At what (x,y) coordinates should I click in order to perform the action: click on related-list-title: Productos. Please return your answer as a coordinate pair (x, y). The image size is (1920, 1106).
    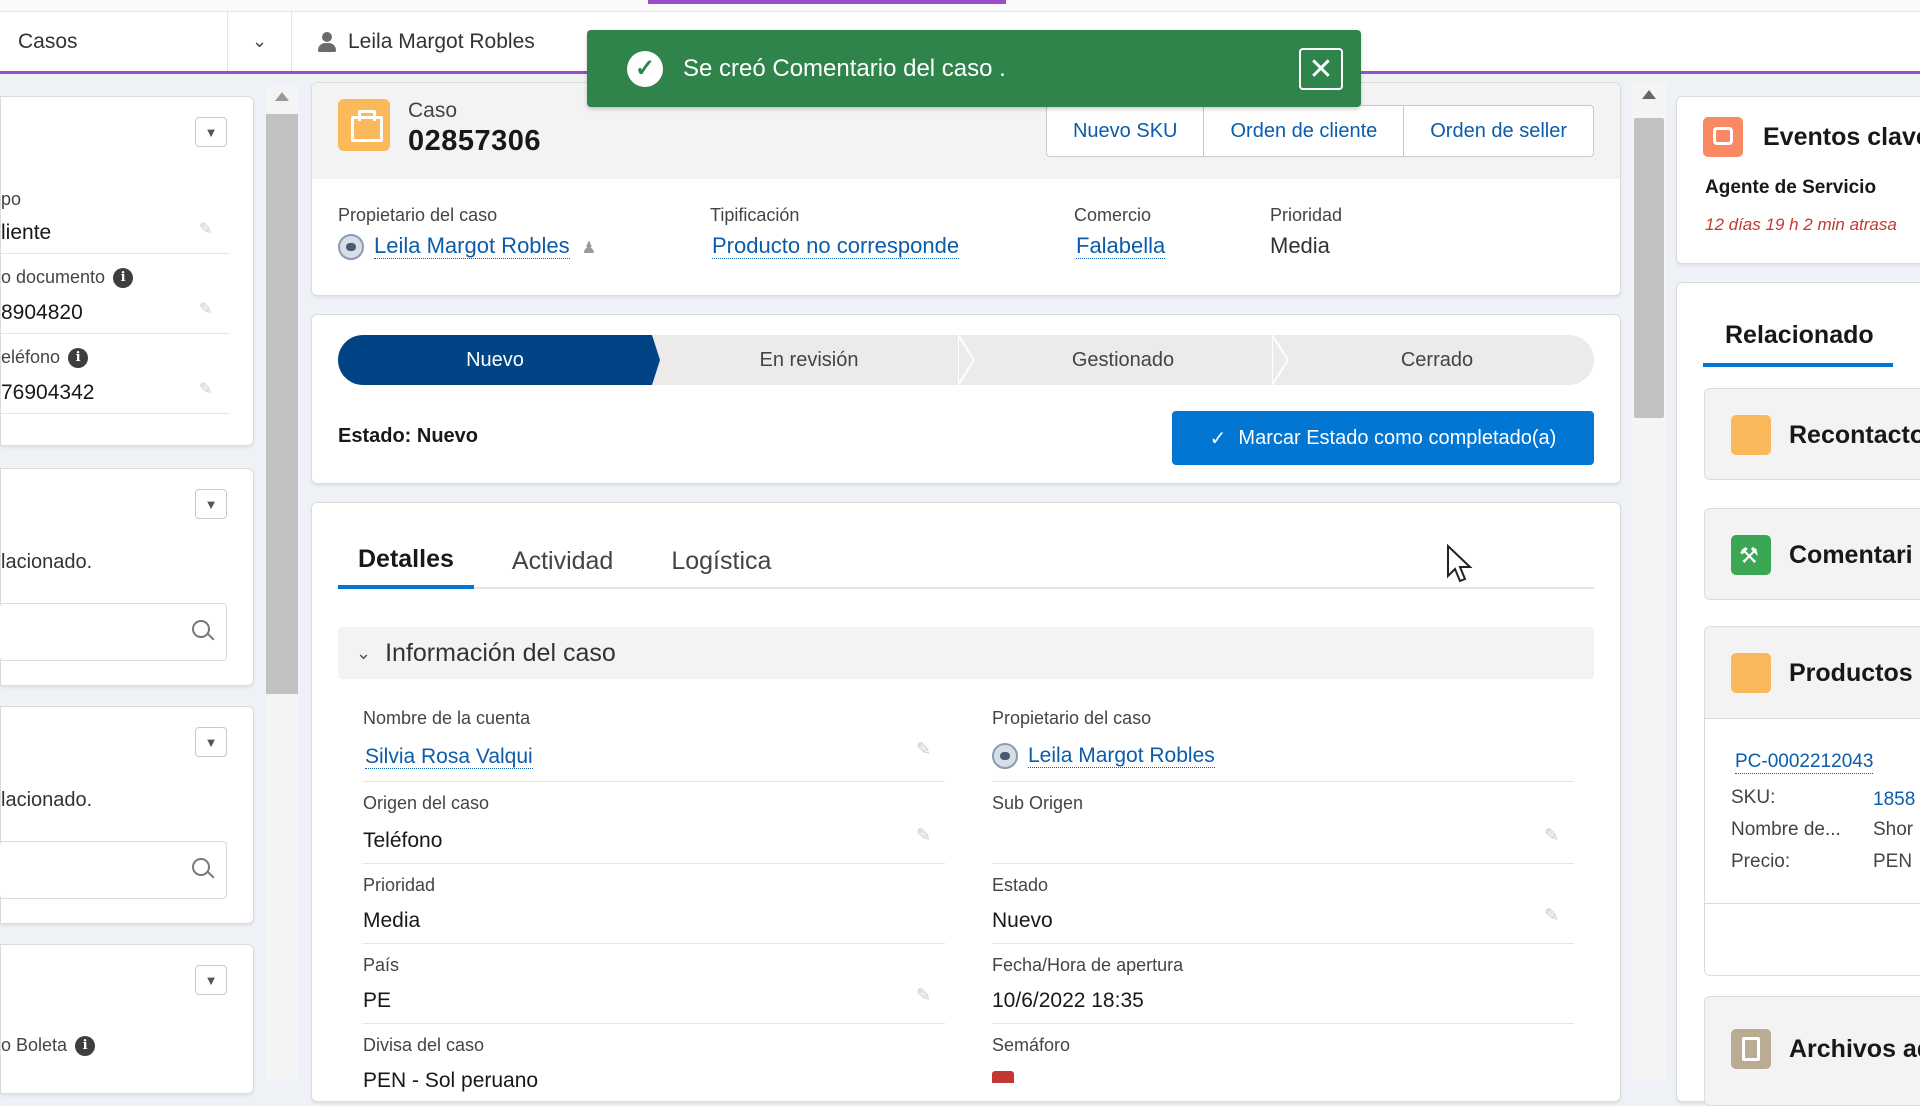
    Looking at the image, I should click on (1851, 673).